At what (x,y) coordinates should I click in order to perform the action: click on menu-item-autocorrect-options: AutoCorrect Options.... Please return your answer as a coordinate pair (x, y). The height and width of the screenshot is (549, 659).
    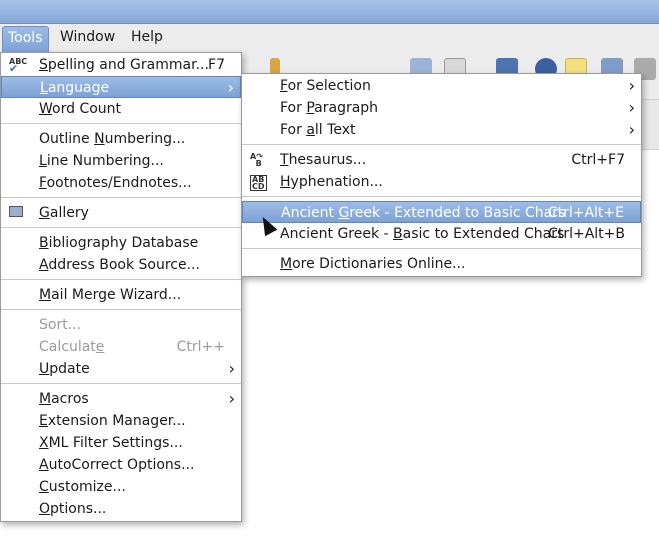
    Looking at the image, I should click on (121, 465).